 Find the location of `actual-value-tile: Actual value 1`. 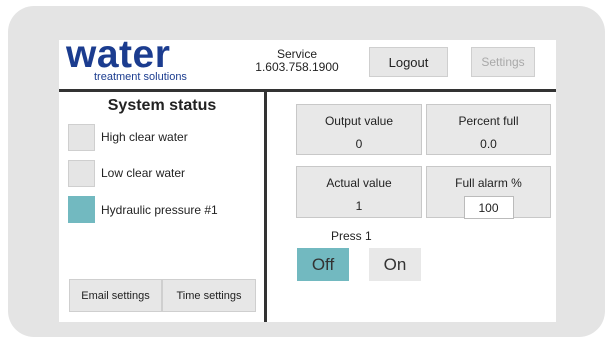

actual-value-tile: Actual value 1 is located at coordinates (359, 192).